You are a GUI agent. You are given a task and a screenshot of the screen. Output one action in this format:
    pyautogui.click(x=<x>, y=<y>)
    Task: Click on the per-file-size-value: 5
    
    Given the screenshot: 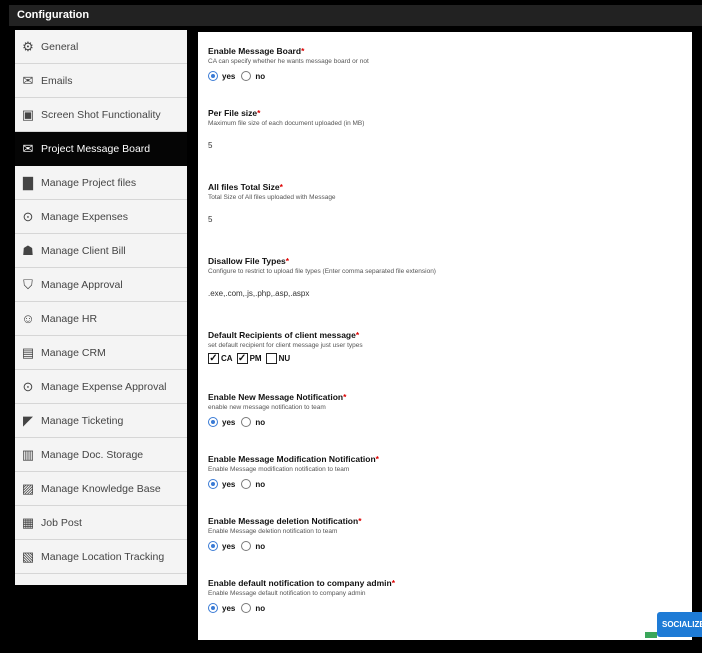 What is the action you would take?
    pyautogui.click(x=447, y=145)
    